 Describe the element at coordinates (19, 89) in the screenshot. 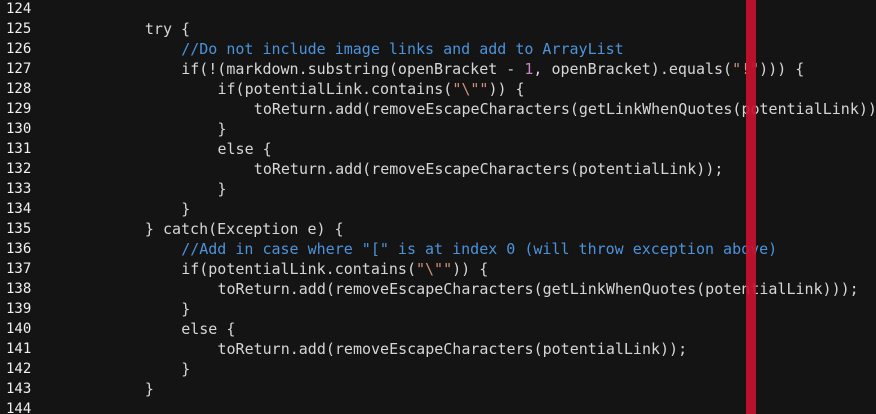

I see `line-number: 128` at that location.